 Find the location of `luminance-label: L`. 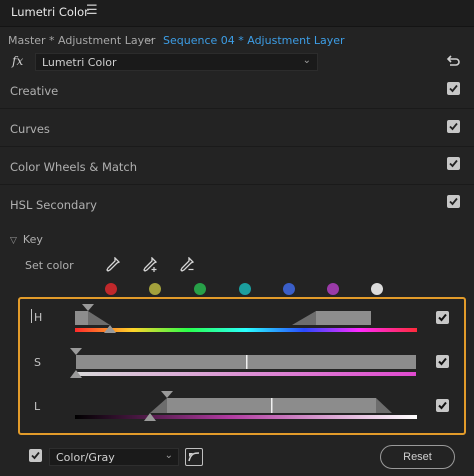

luminance-label: L is located at coordinates (37, 406).